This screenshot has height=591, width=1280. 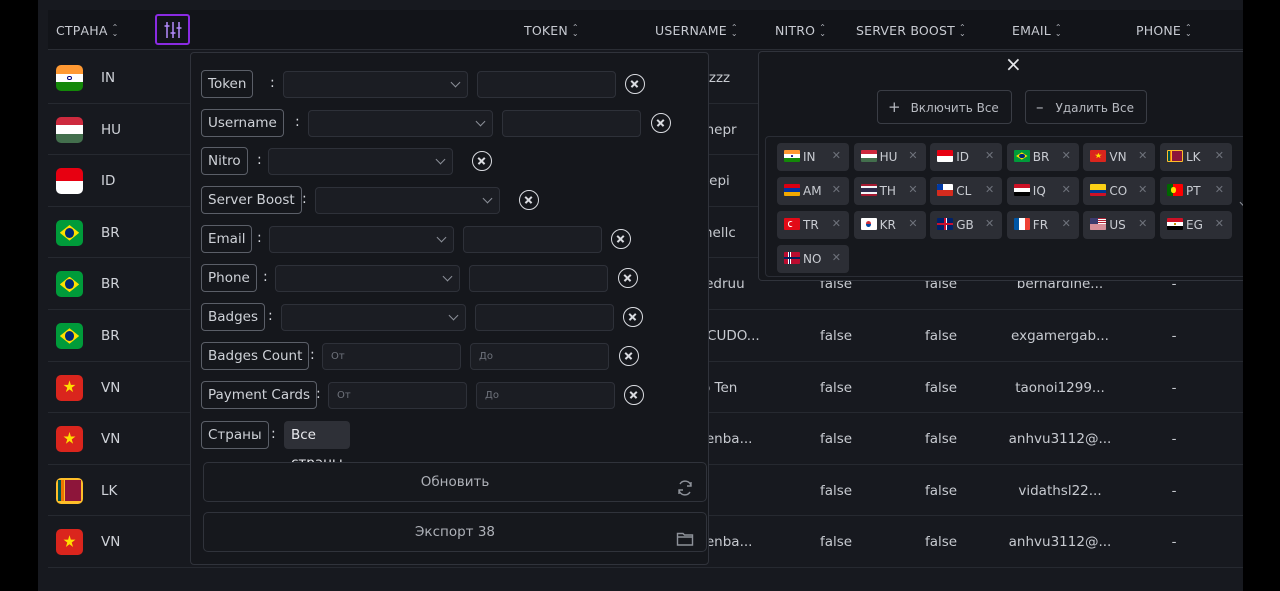 What do you see at coordinates (259, 395) in the screenshot?
I see `filter-label-payment-cards: Payment Cards` at bounding box center [259, 395].